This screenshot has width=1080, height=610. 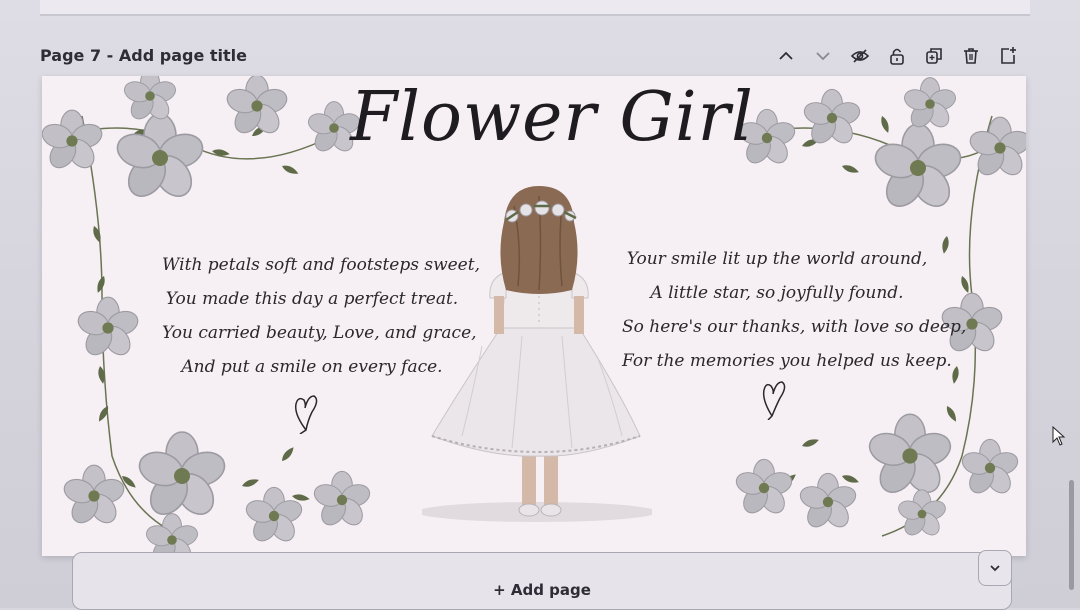 I want to click on design-title-text: Flower Girl, so click(x=552, y=117).